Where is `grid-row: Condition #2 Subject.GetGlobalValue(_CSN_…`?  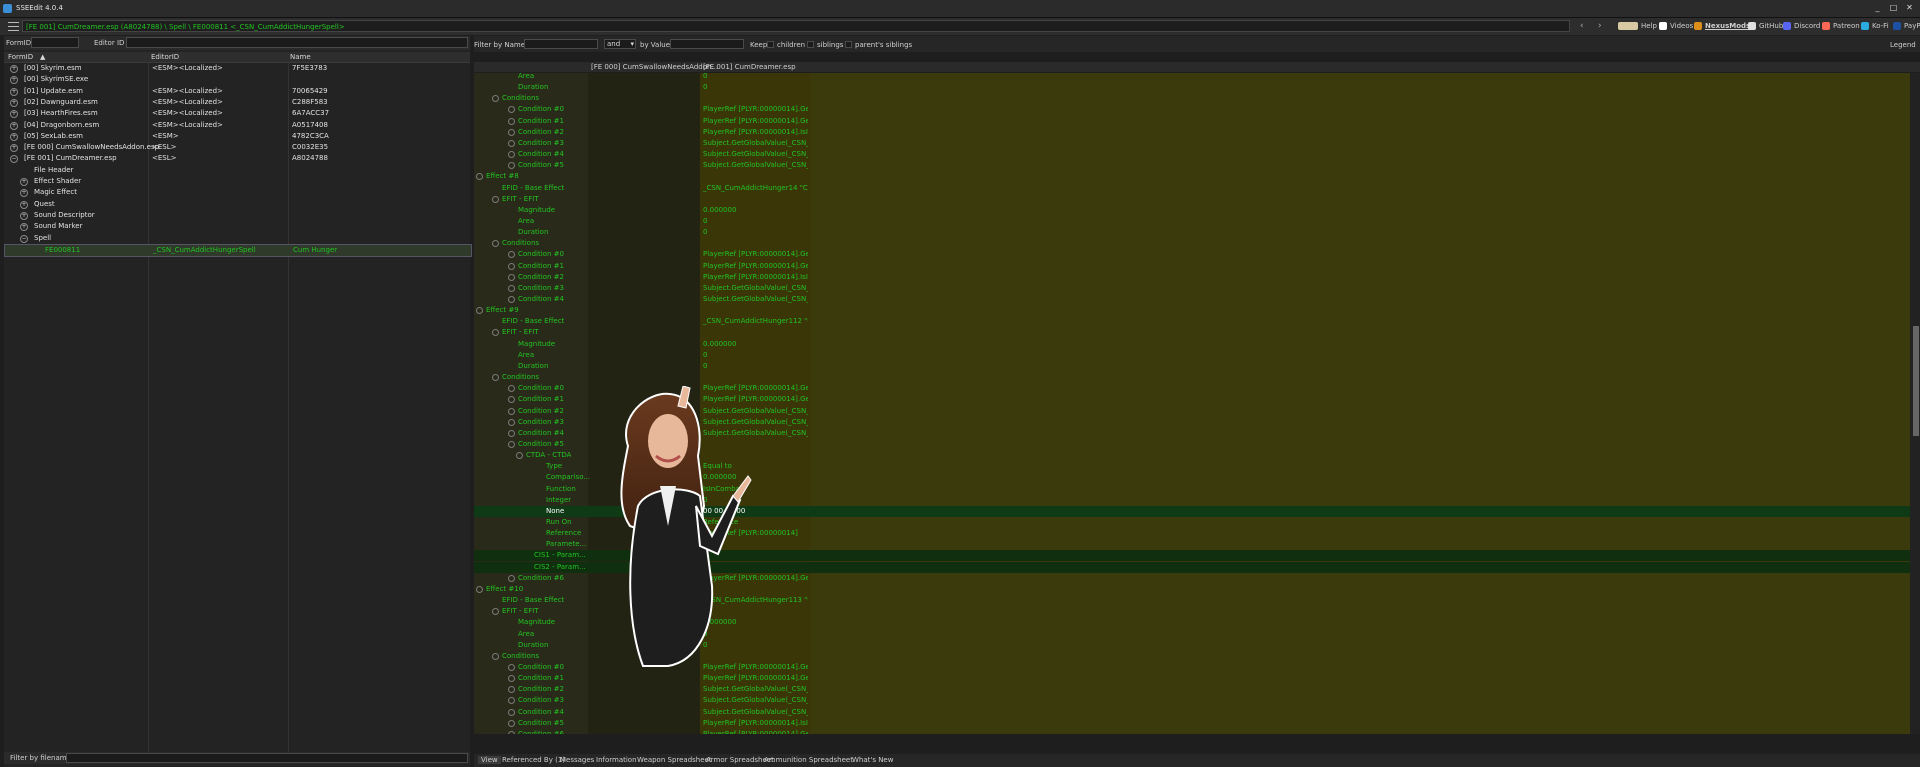
grid-row: Condition #2 Subject.GetGlobalValue(_CSN_… is located at coordinates (1192, 689).